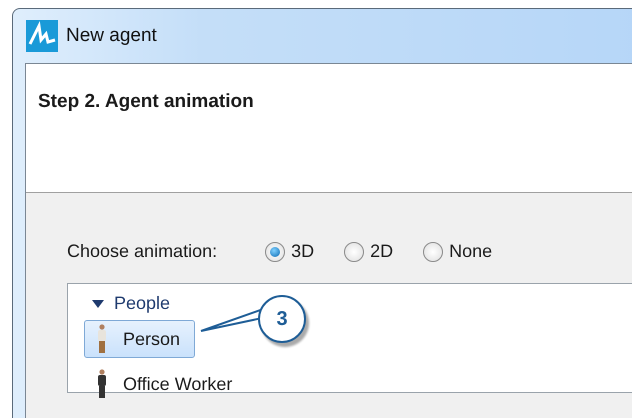 The image size is (632, 419). What do you see at coordinates (470, 251) in the screenshot?
I see `radio-label: None` at bounding box center [470, 251].